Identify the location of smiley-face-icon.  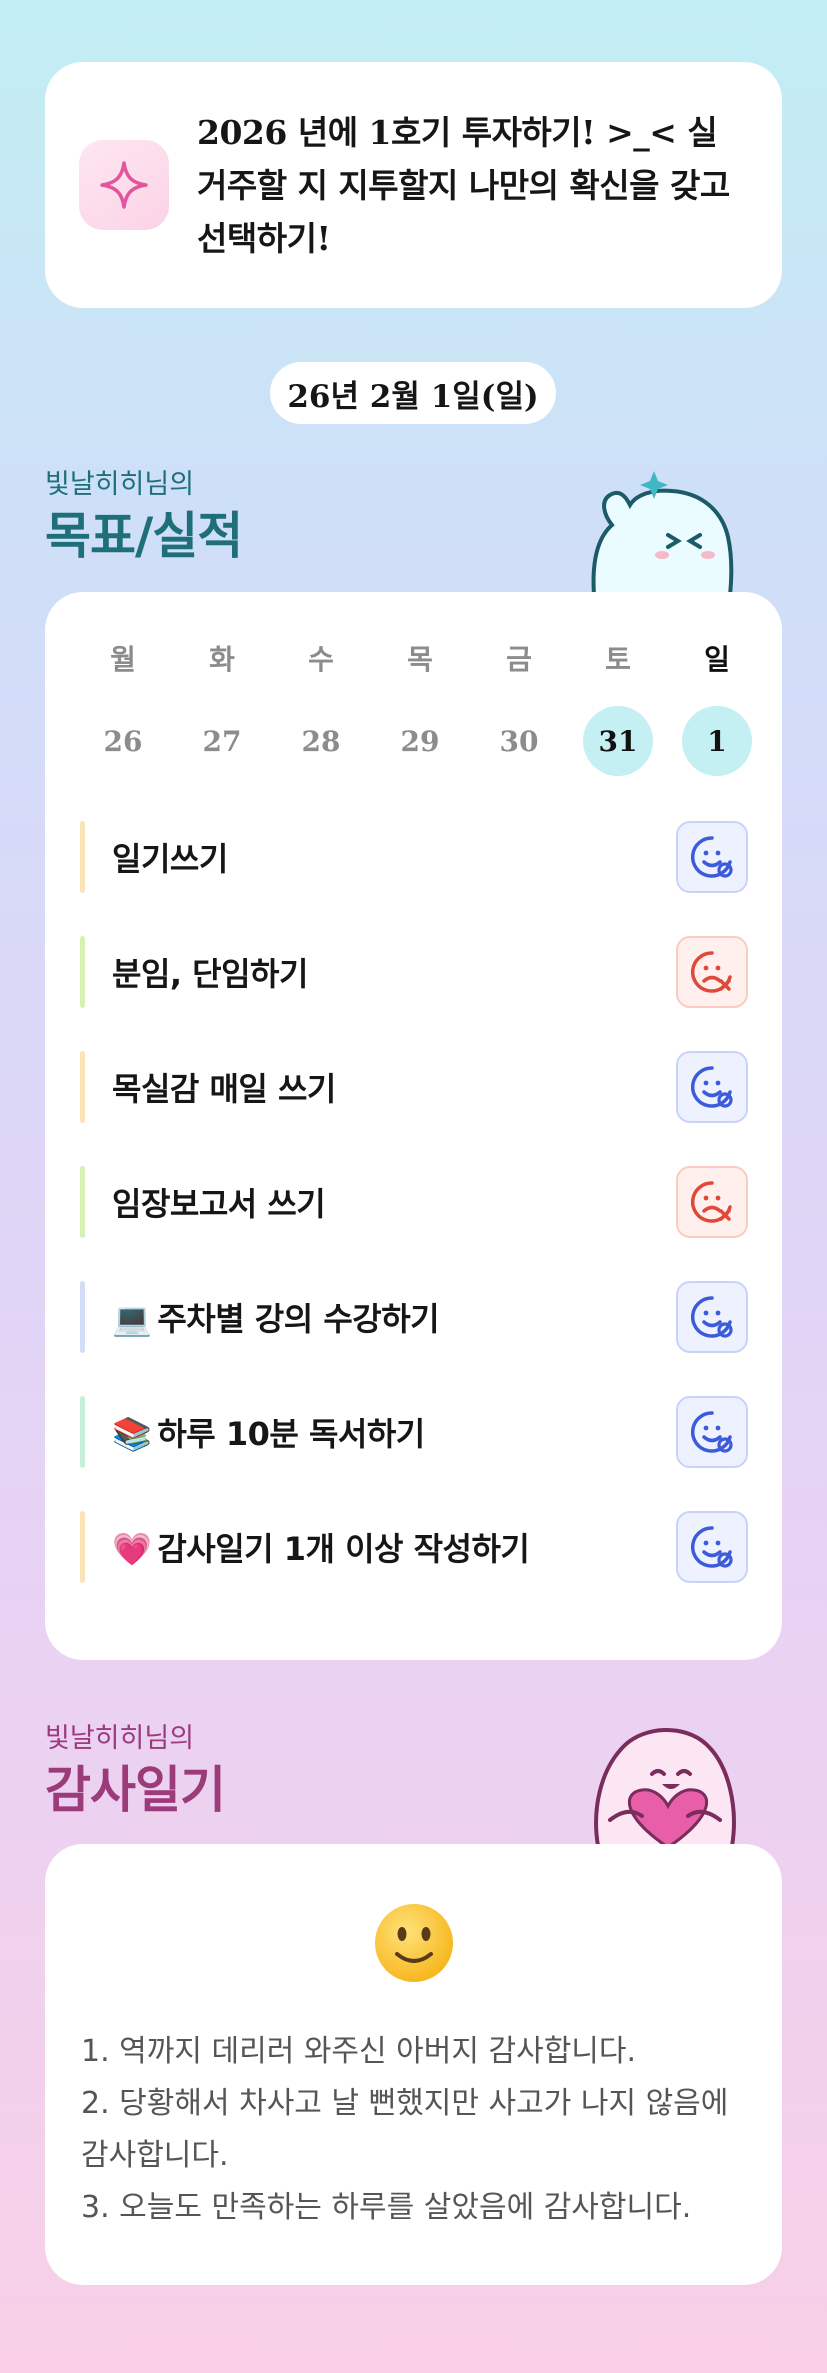
(414, 1943).